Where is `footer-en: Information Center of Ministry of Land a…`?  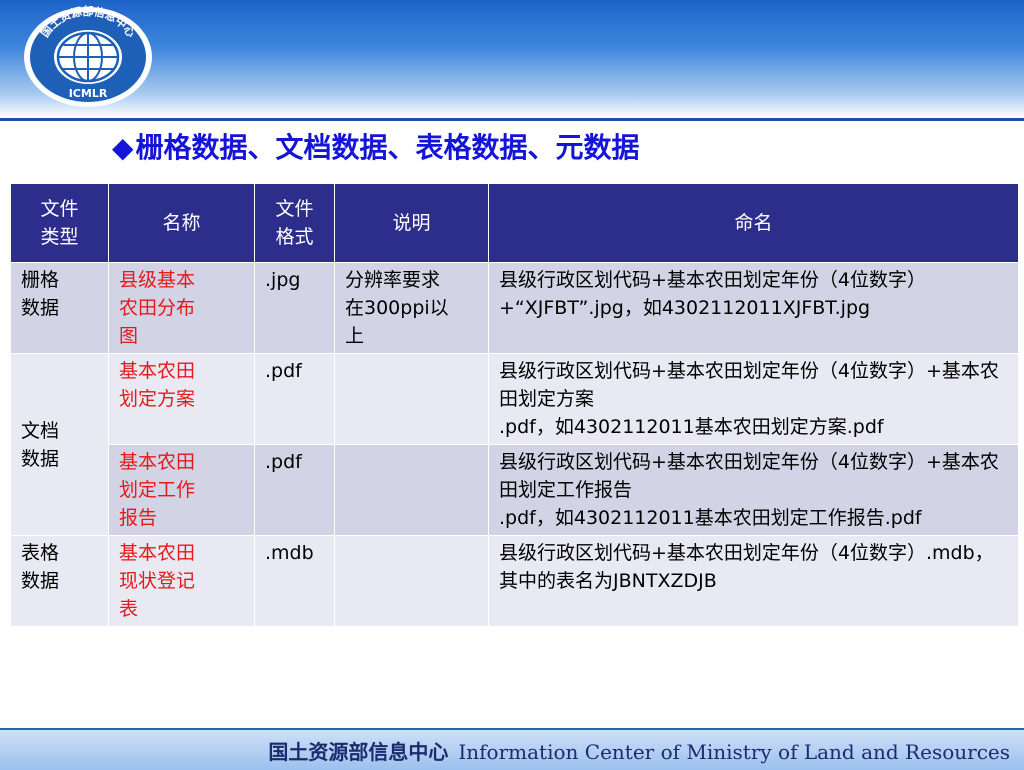
footer-en: Information Center of Ministry of Land a… is located at coordinates (734, 752).